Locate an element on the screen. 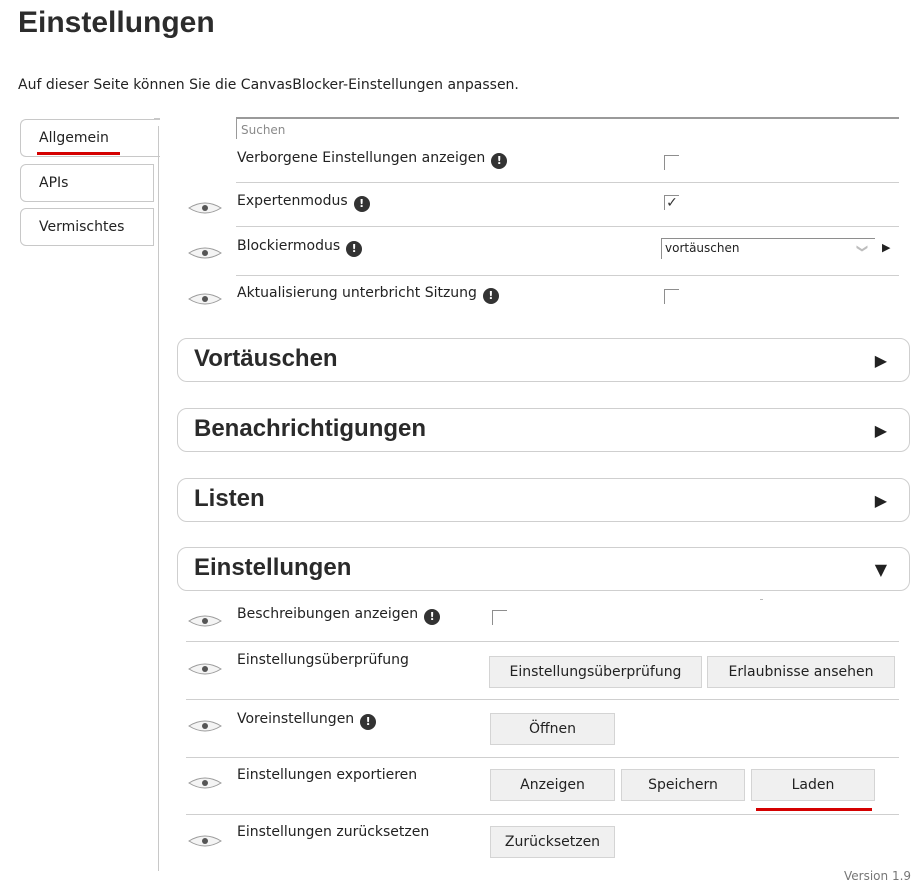  block-mode-label: Blockiermodus! is located at coordinates (300, 247).